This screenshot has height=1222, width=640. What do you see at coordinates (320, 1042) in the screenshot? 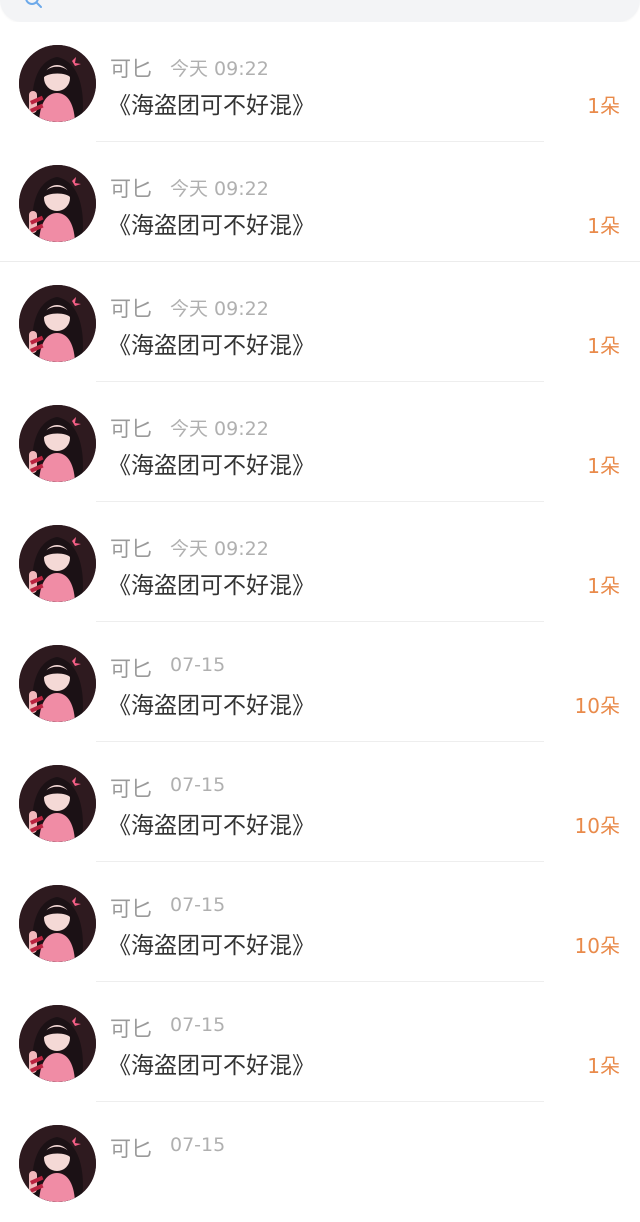
I see `list-item: 可匕 07-15 《海盗团可不好混》 1朵` at bounding box center [320, 1042].